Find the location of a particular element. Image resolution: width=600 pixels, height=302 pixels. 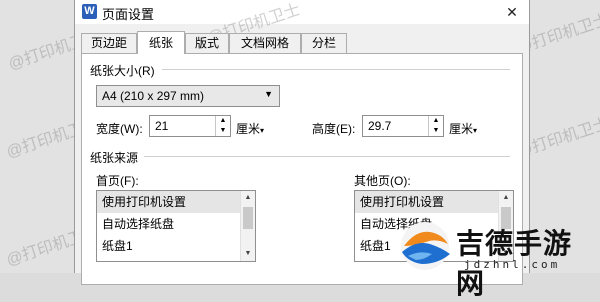

paper-size-group-label: 纸张大小(R) is located at coordinates (124, 70).